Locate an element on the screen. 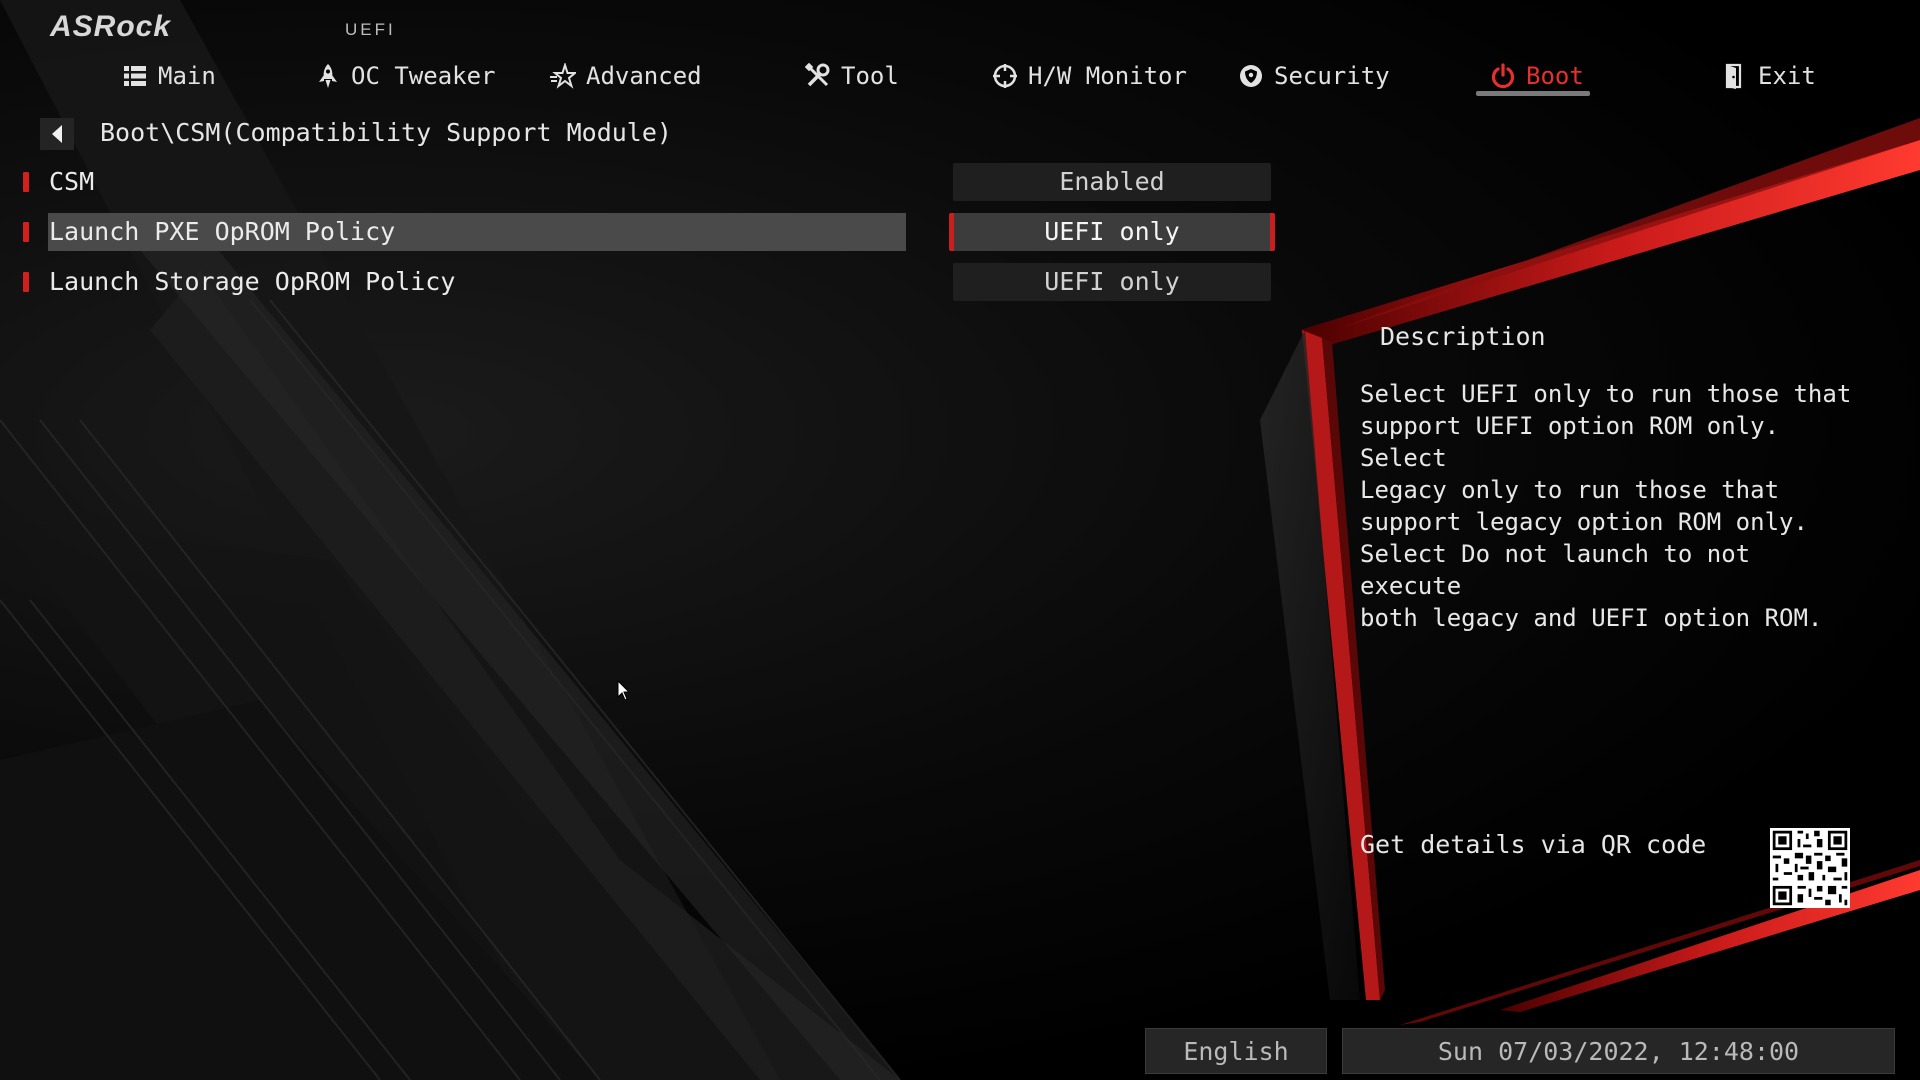 The height and width of the screenshot is (1080, 1920). tab-hw-monitor-label: H/W Monitor is located at coordinates (1107, 76).